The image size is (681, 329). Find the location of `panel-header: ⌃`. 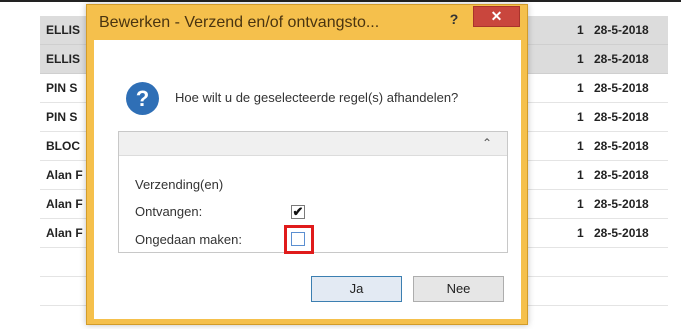

panel-header: ⌃ is located at coordinates (313, 144).